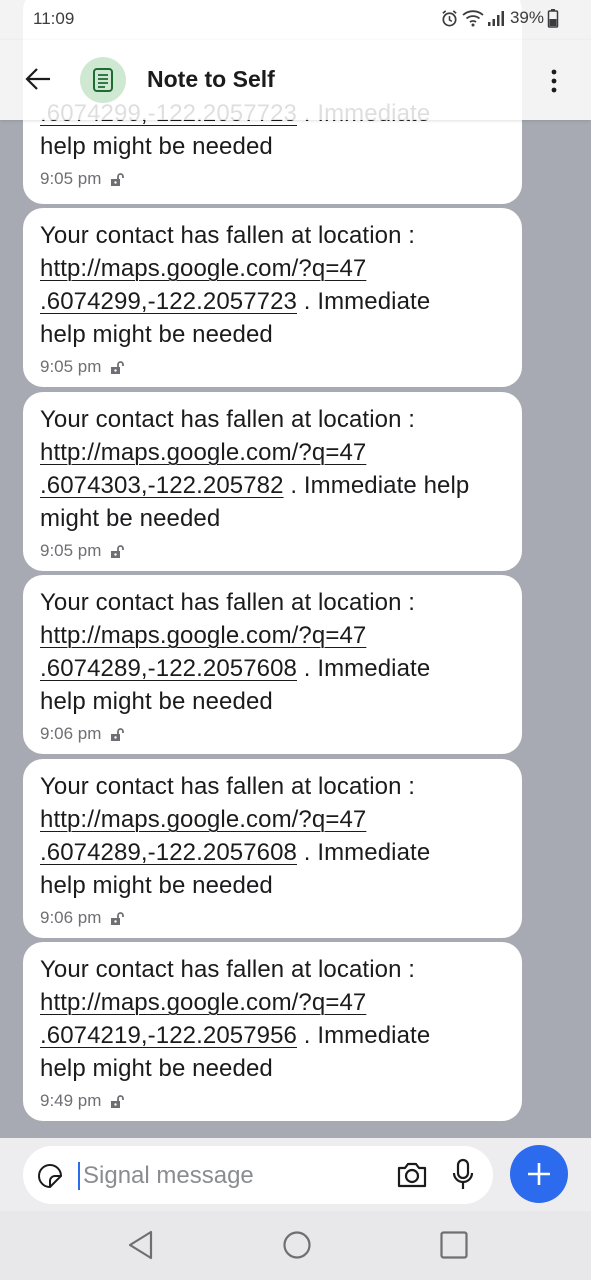 The width and height of the screenshot is (591, 1280). I want to click on more-menu-button, so click(554, 81).